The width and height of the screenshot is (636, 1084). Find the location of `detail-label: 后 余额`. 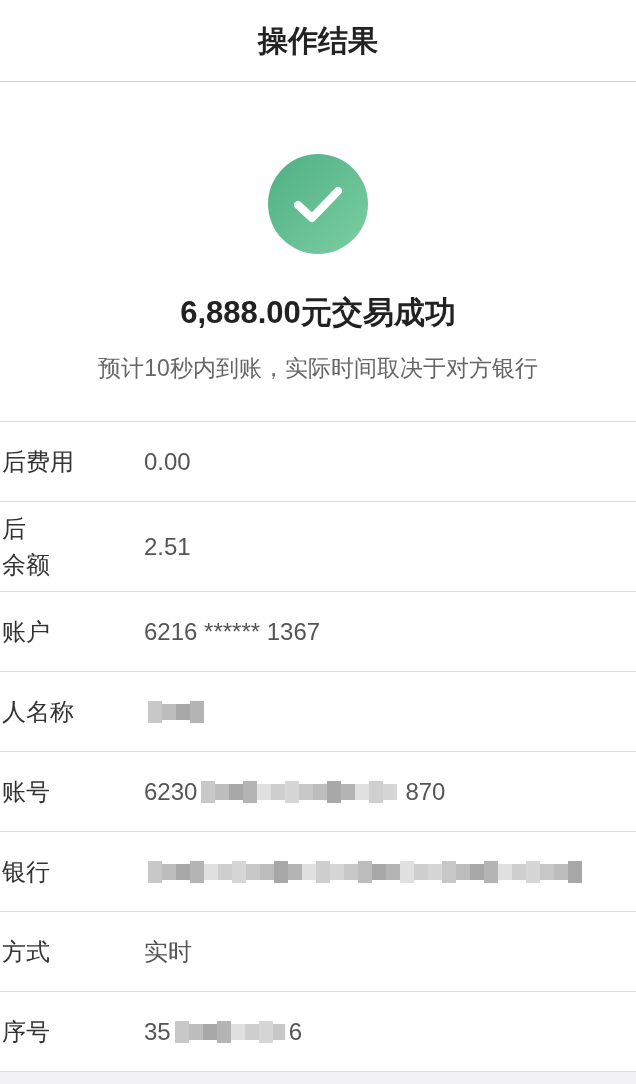

detail-label: 后 余额 is located at coordinates (26, 546).